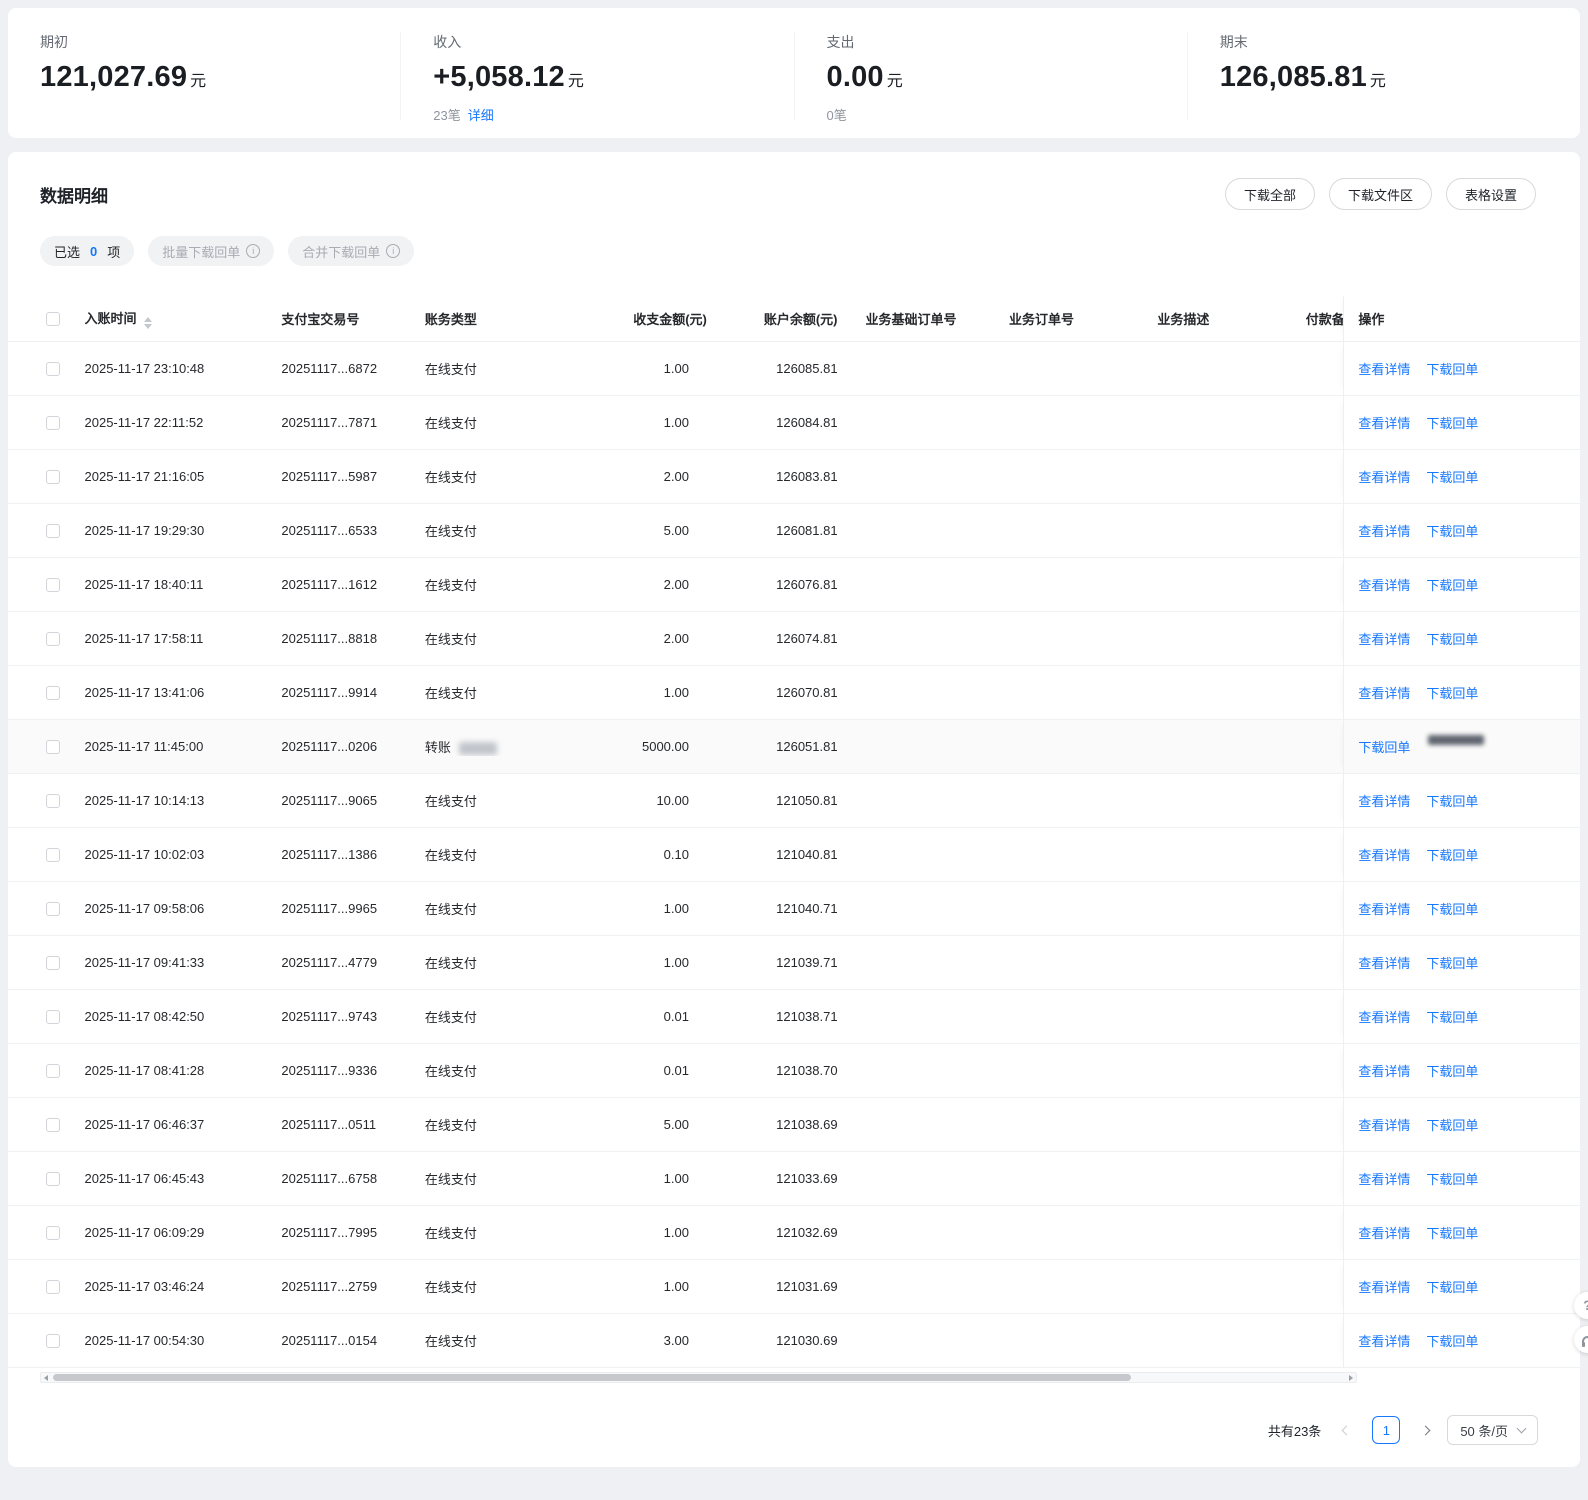 This screenshot has width=1588, height=1500. What do you see at coordinates (1346, 1430) in the screenshot?
I see `prev-page-button` at bounding box center [1346, 1430].